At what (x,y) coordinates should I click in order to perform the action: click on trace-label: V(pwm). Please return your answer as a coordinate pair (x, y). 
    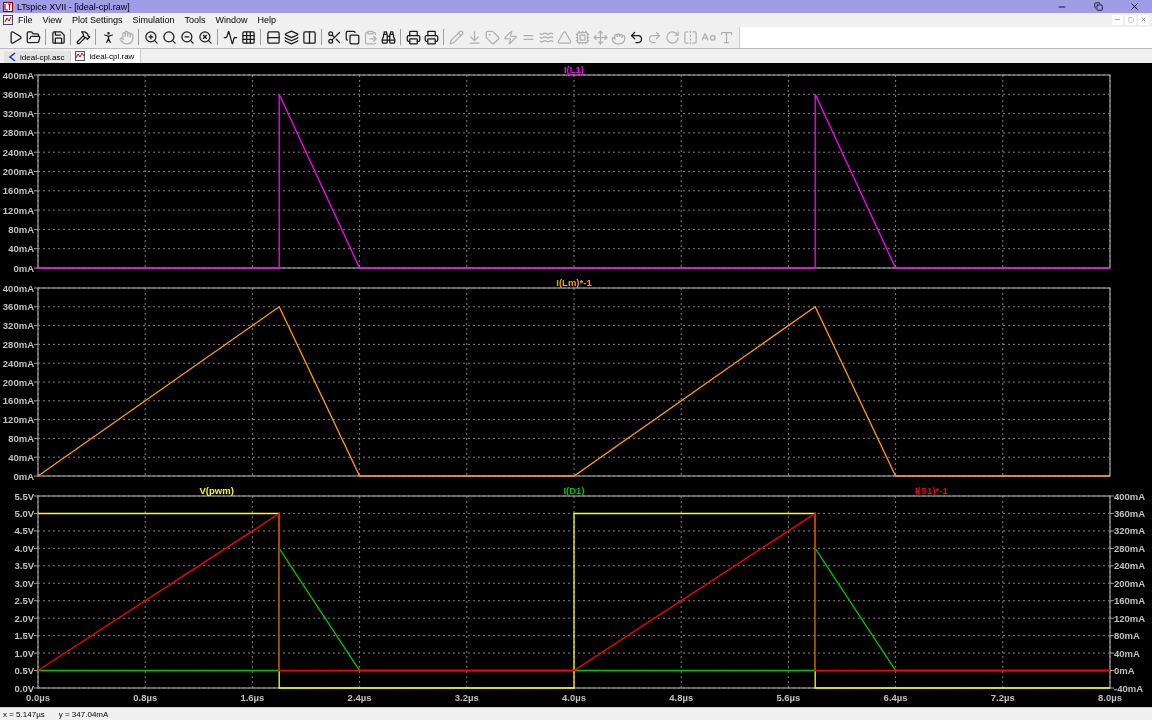
    Looking at the image, I should click on (216, 491).